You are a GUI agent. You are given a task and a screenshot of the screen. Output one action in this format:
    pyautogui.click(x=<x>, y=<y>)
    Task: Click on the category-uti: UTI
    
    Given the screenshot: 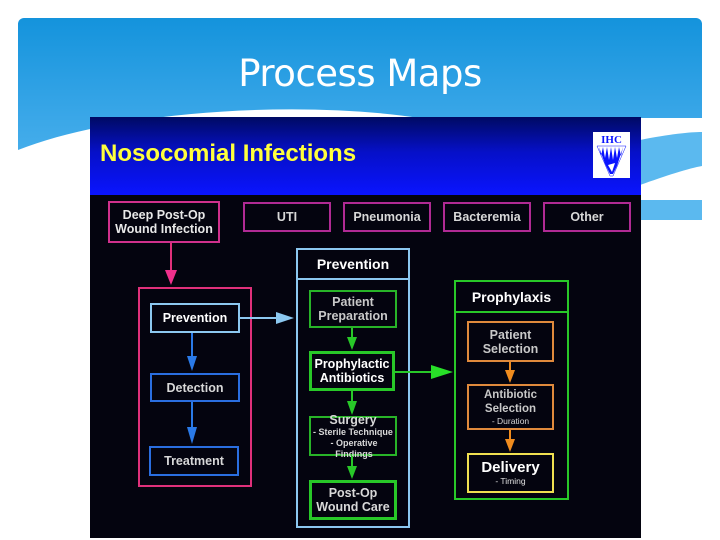 What is the action you would take?
    pyautogui.click(x=287, y=217)
    